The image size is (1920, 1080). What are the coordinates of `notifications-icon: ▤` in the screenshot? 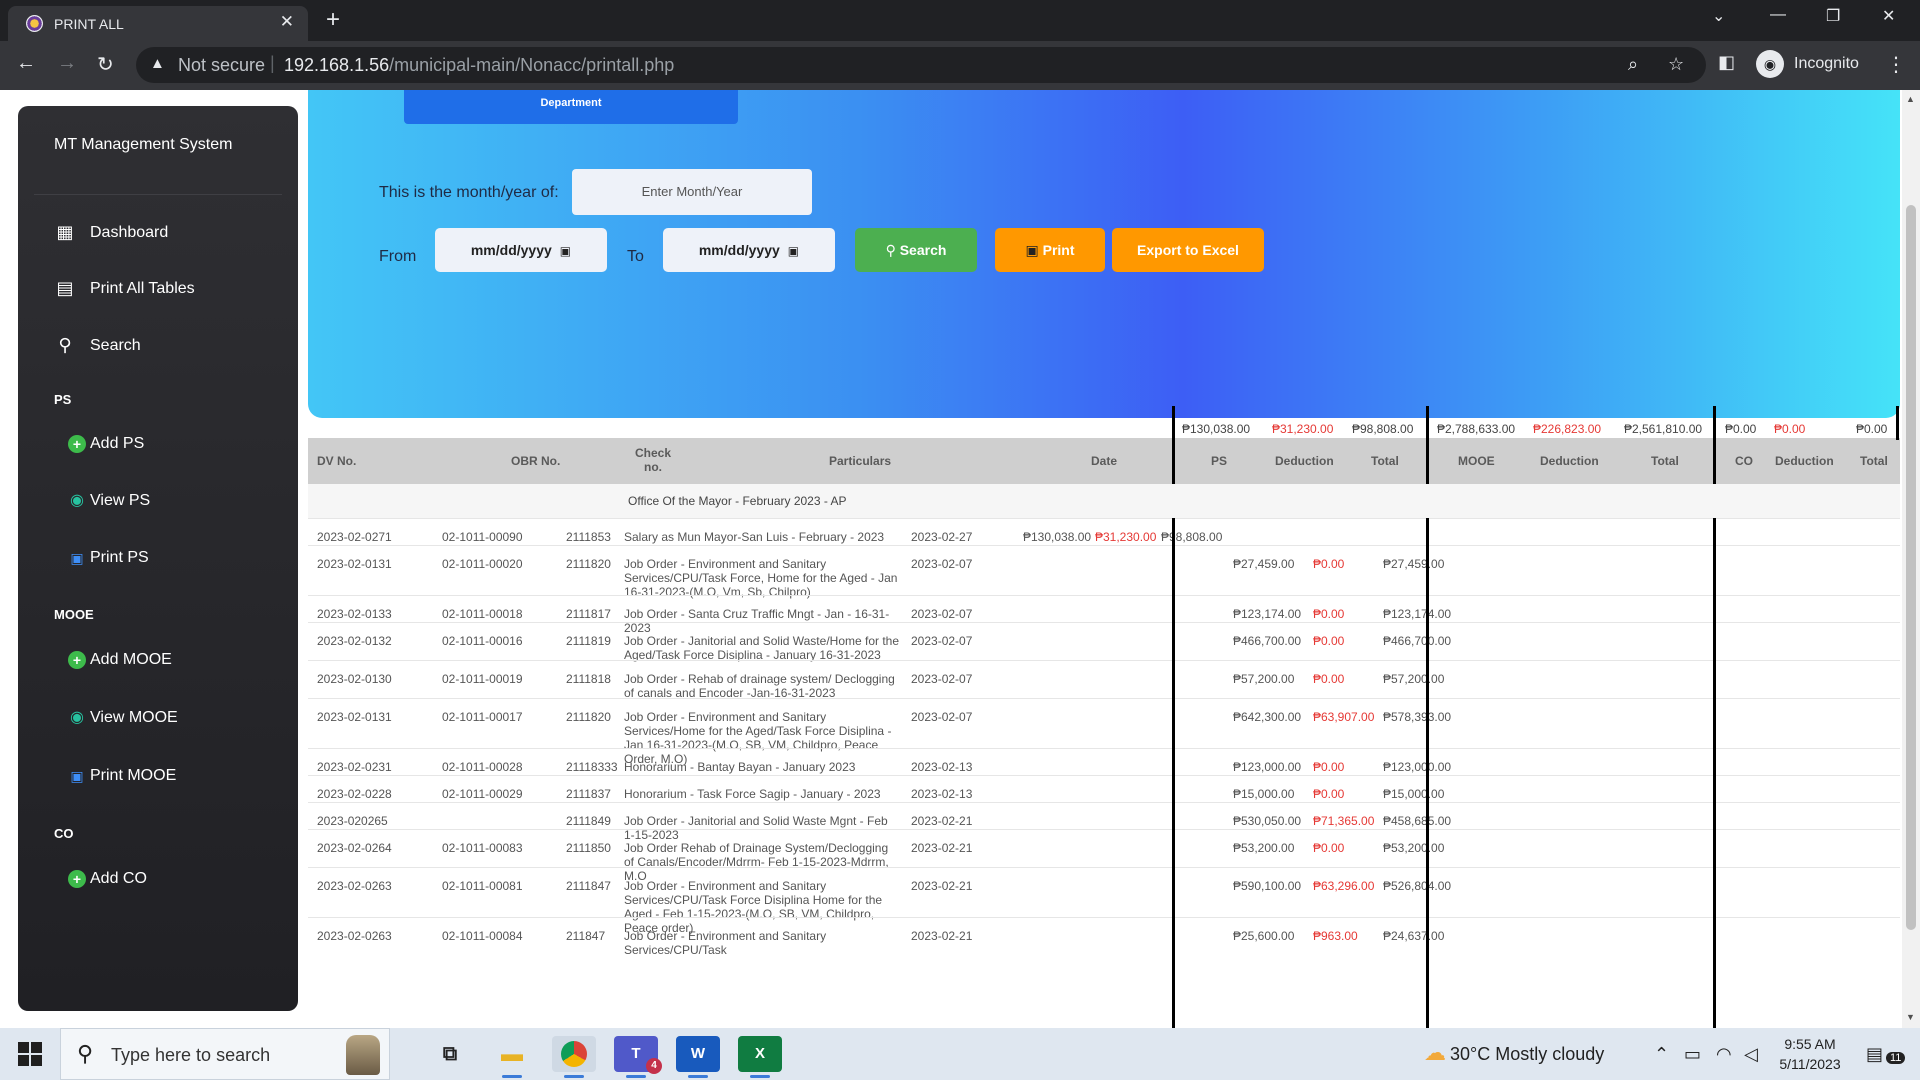 It's located at (1874, 1054).